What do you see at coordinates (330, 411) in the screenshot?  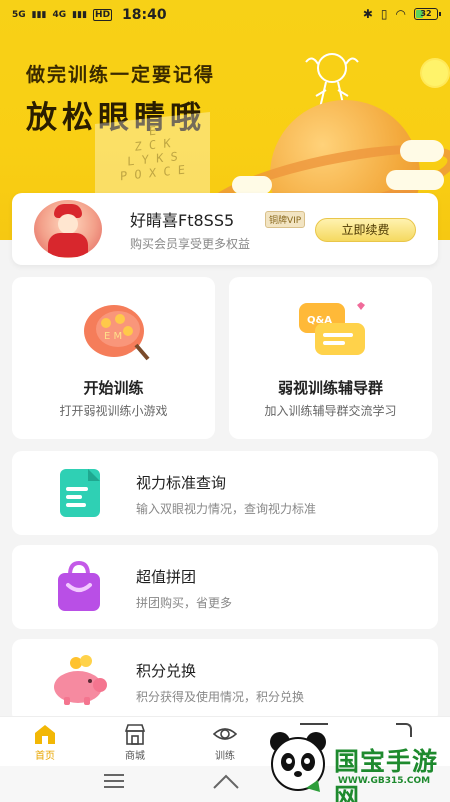 I see `feature-description: 加入训练辅导群交流学习` at bounding box center [330, 411].